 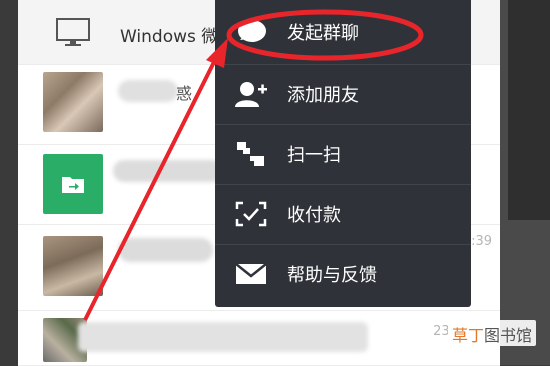 I want to click on menu-item-label: 扫一扫, so click(x=314, y=155).